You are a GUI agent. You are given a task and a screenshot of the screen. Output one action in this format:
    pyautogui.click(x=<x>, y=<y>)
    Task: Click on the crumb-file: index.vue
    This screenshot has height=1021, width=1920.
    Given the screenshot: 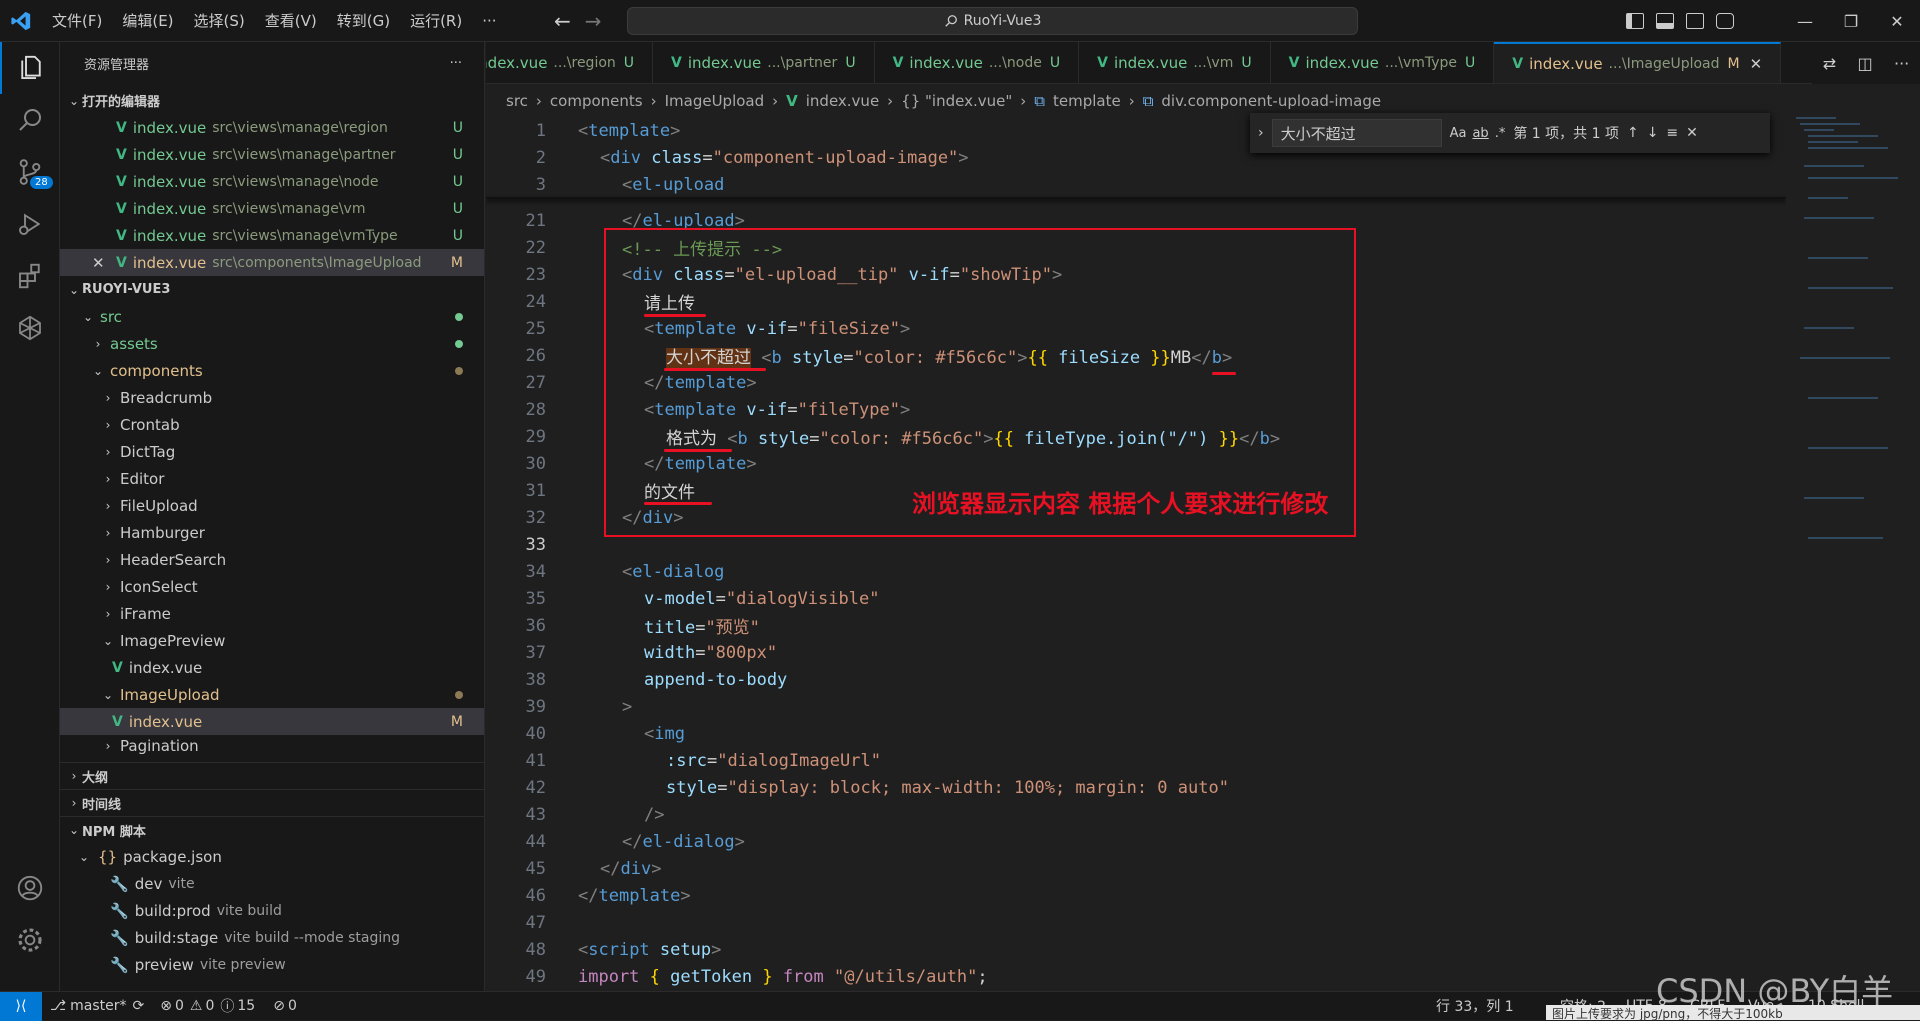 What is the action you would take?
    pyautogui.click(x=842, y=101)
    